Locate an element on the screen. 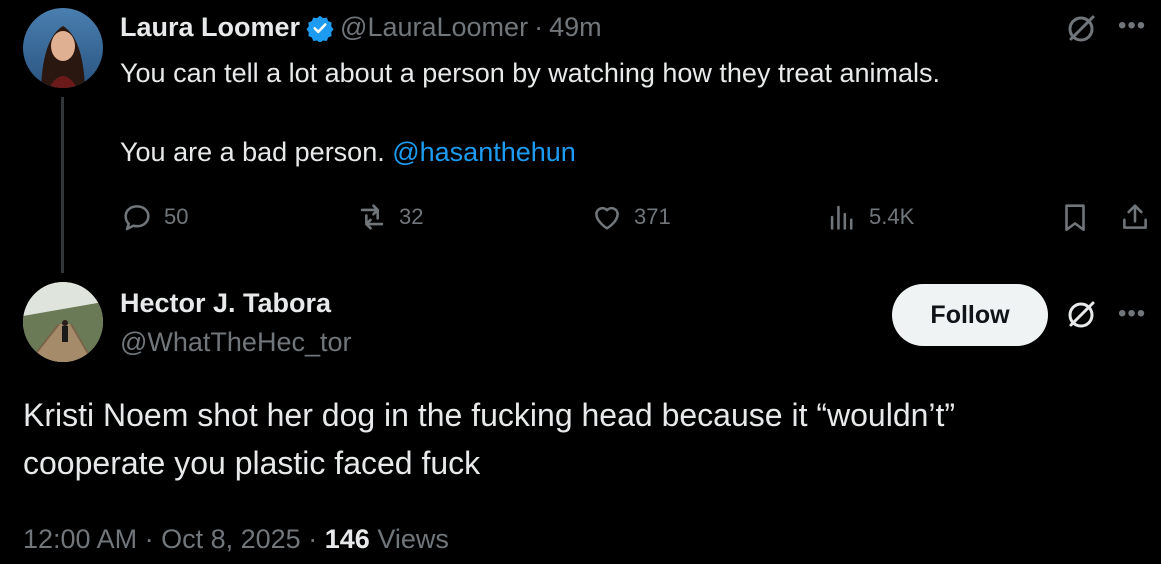 This screenshot has width=1161, height=564. reply-action: 50 is located at coordinates (154, 217).